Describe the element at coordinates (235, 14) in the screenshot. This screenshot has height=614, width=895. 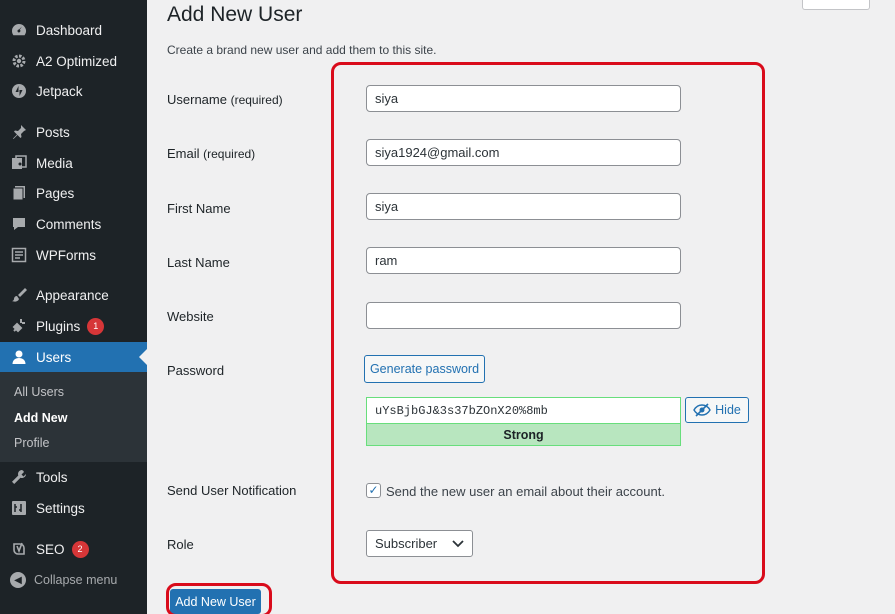
I see `page-title: Add New User` at that location.